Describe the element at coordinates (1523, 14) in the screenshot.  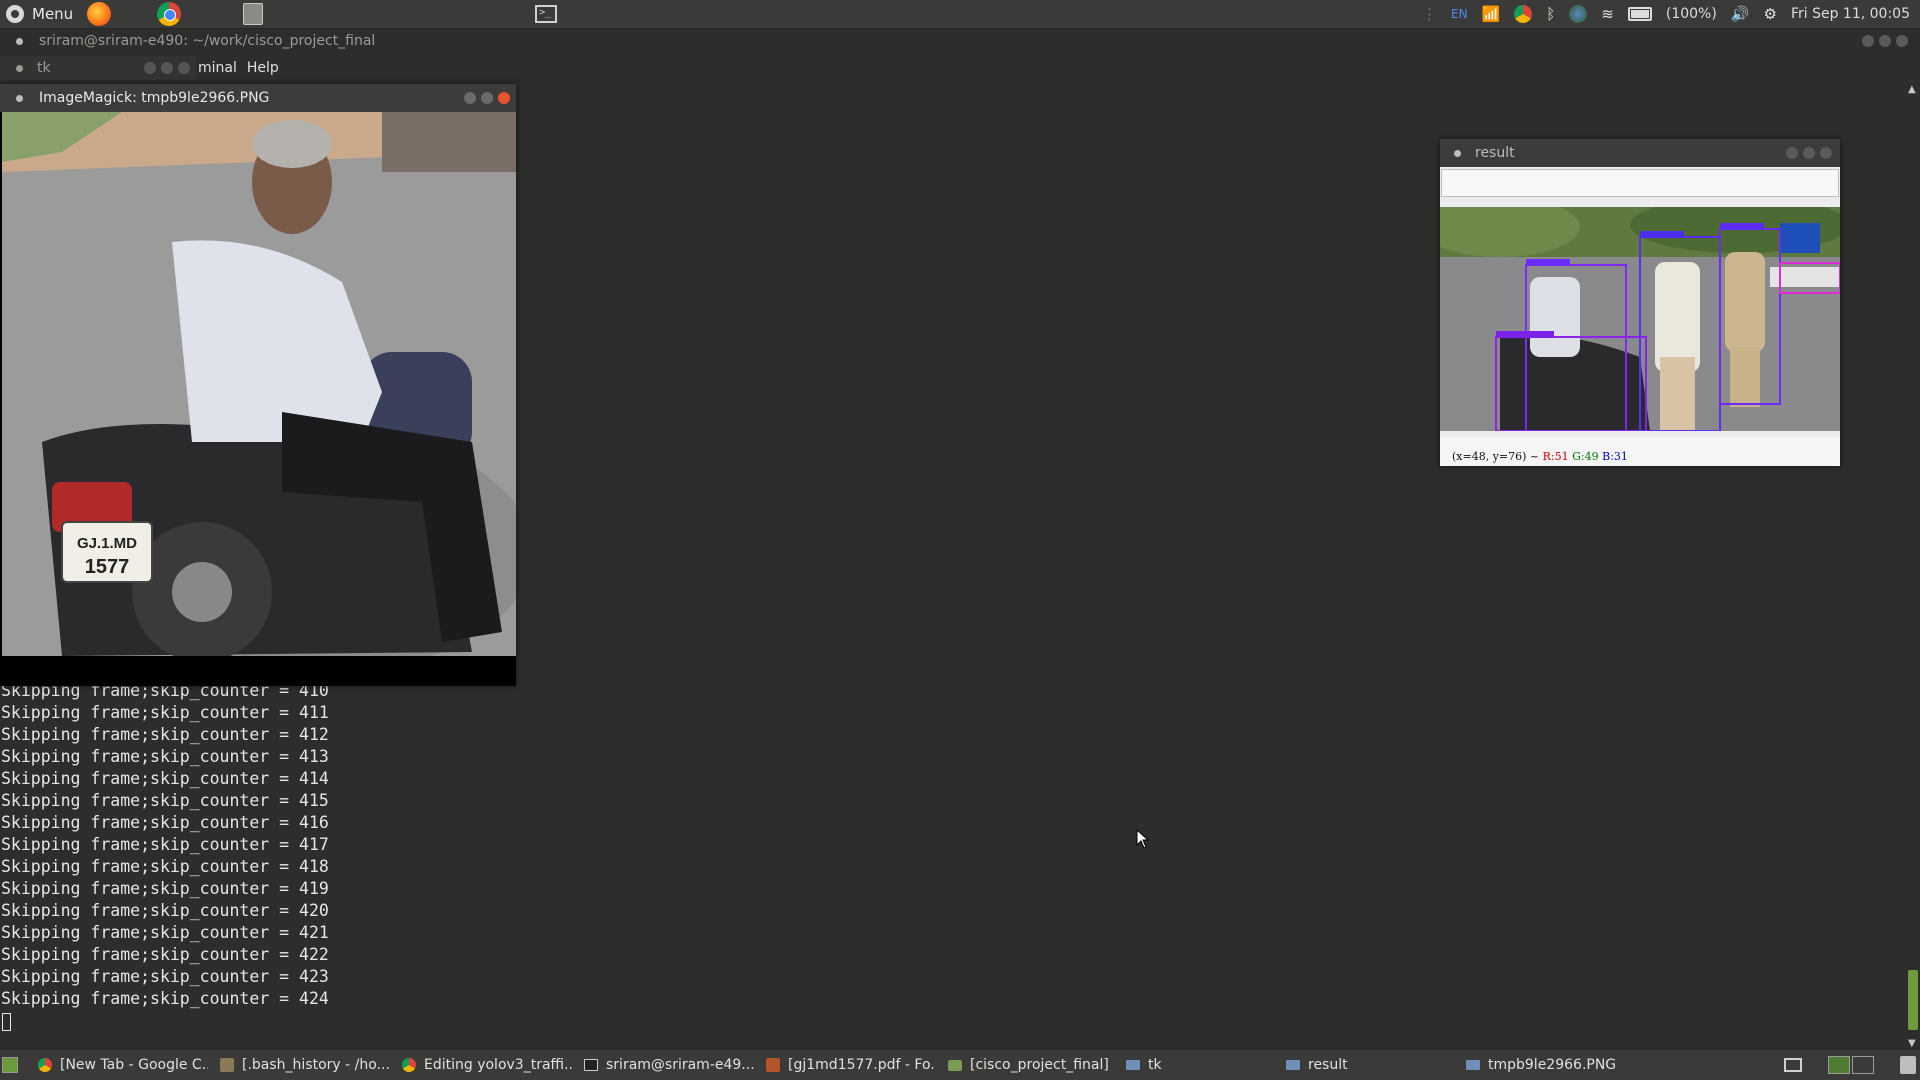
I see `chrome-tray-icon` at that location.